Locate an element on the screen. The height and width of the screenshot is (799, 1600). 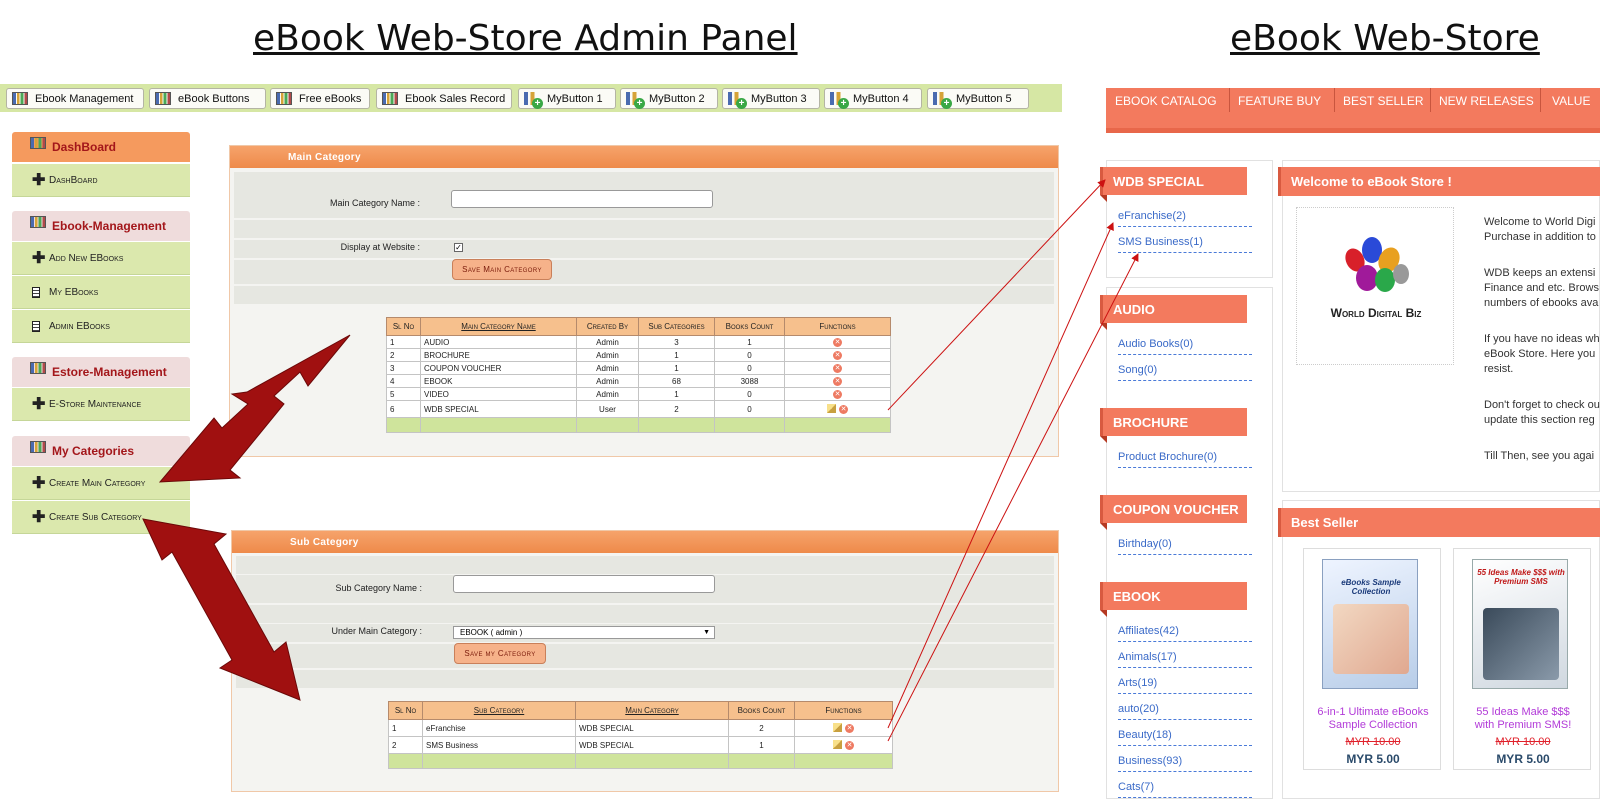
sidebar-item-dashboard: ✚ DashBoard is located at coordinates (101, 180).